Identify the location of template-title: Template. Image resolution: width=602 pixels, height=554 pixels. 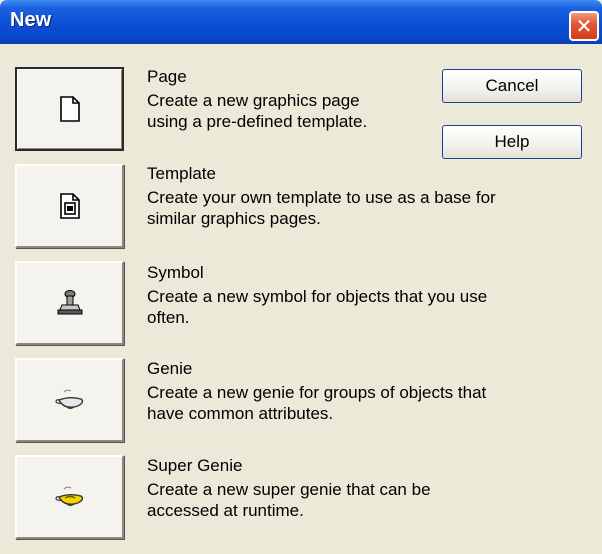
(181, 173).